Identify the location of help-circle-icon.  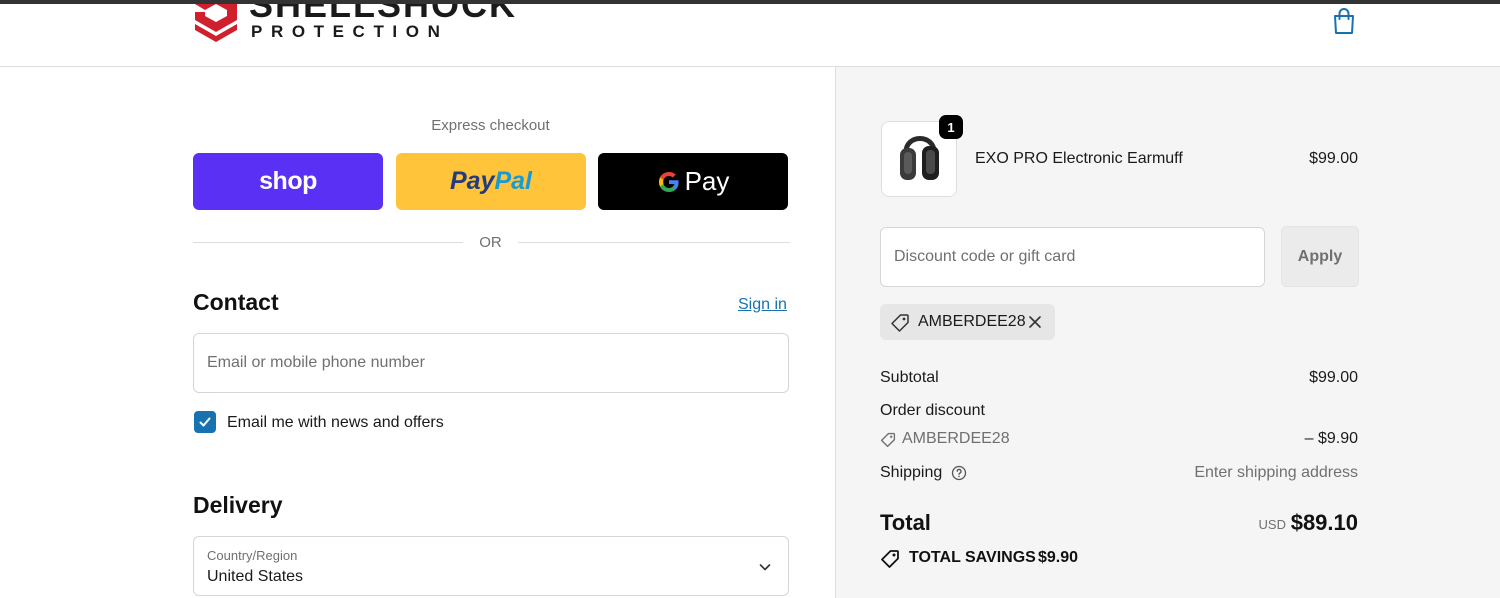
(959, 473).